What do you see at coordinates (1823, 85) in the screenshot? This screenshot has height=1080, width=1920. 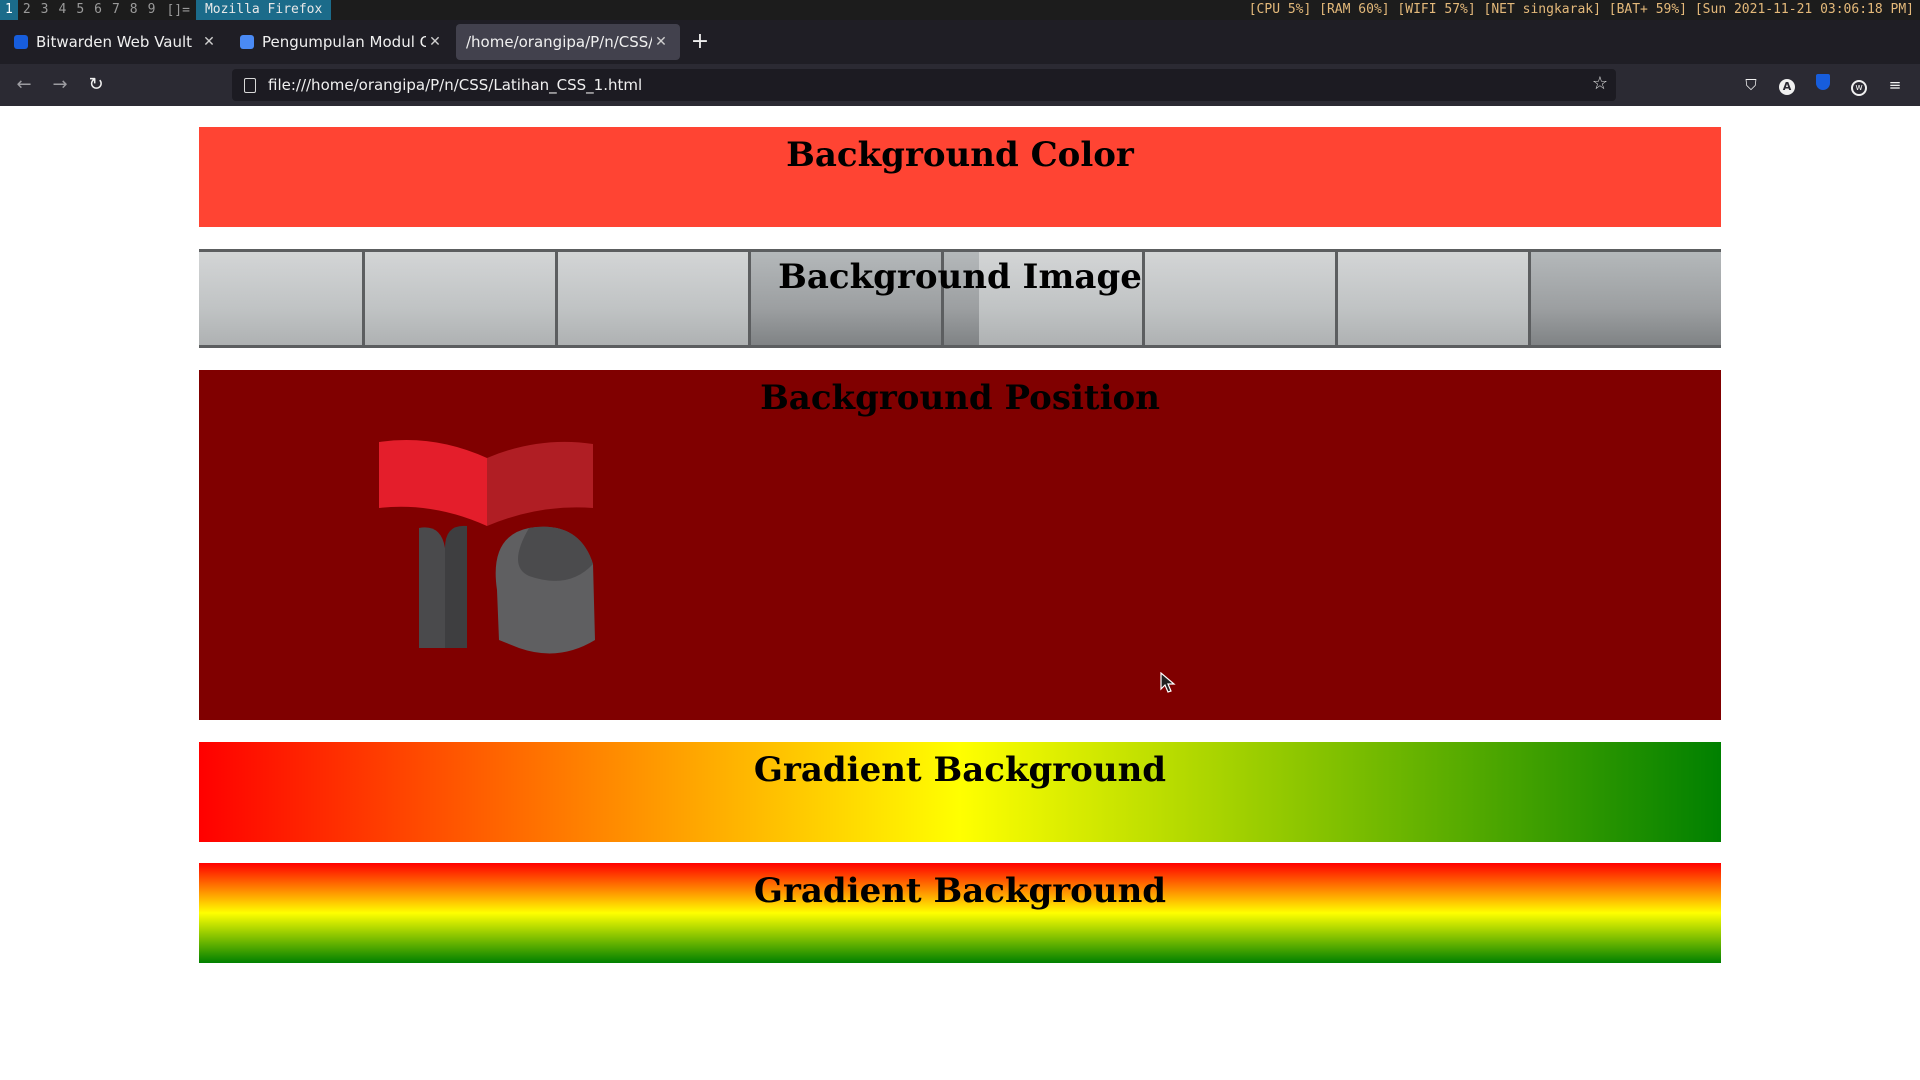 I see `bitwarden-icon` at bounding box center [1823, 85].